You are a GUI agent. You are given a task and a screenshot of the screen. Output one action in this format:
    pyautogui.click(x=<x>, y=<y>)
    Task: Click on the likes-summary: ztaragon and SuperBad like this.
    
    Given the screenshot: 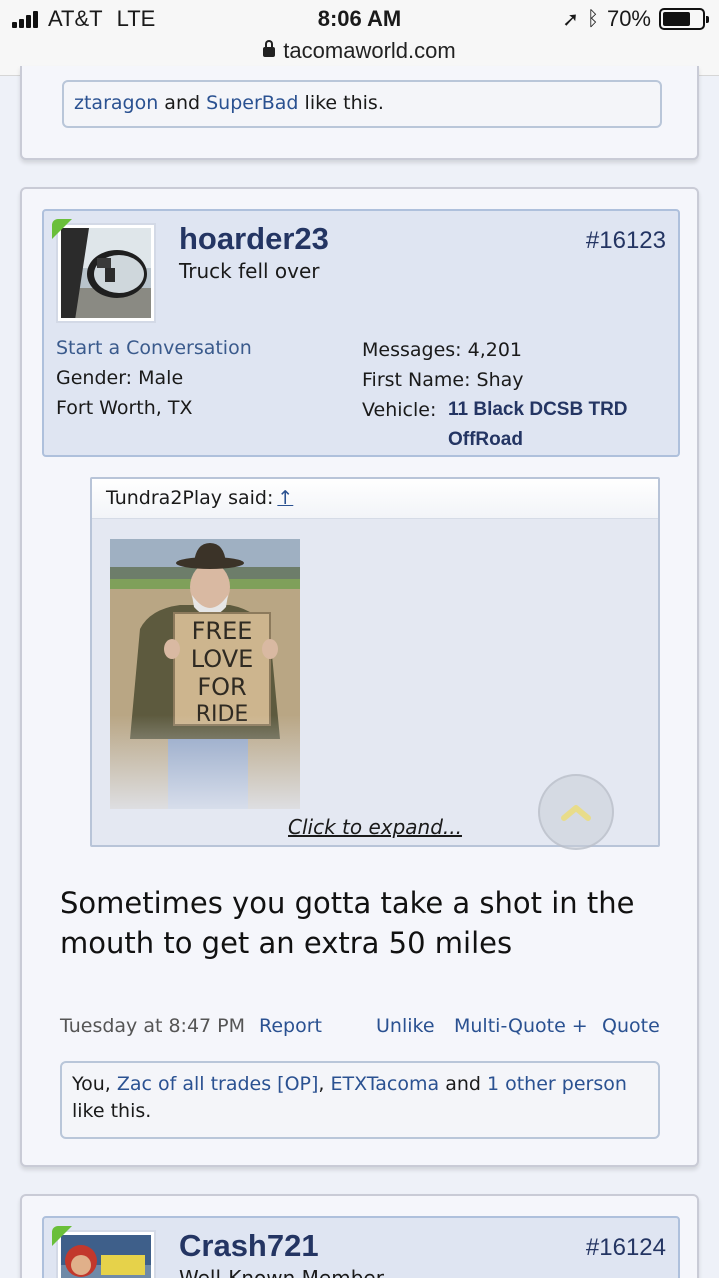 What is the action you would take?
    pyautogui.click(x=362, y=104)
    